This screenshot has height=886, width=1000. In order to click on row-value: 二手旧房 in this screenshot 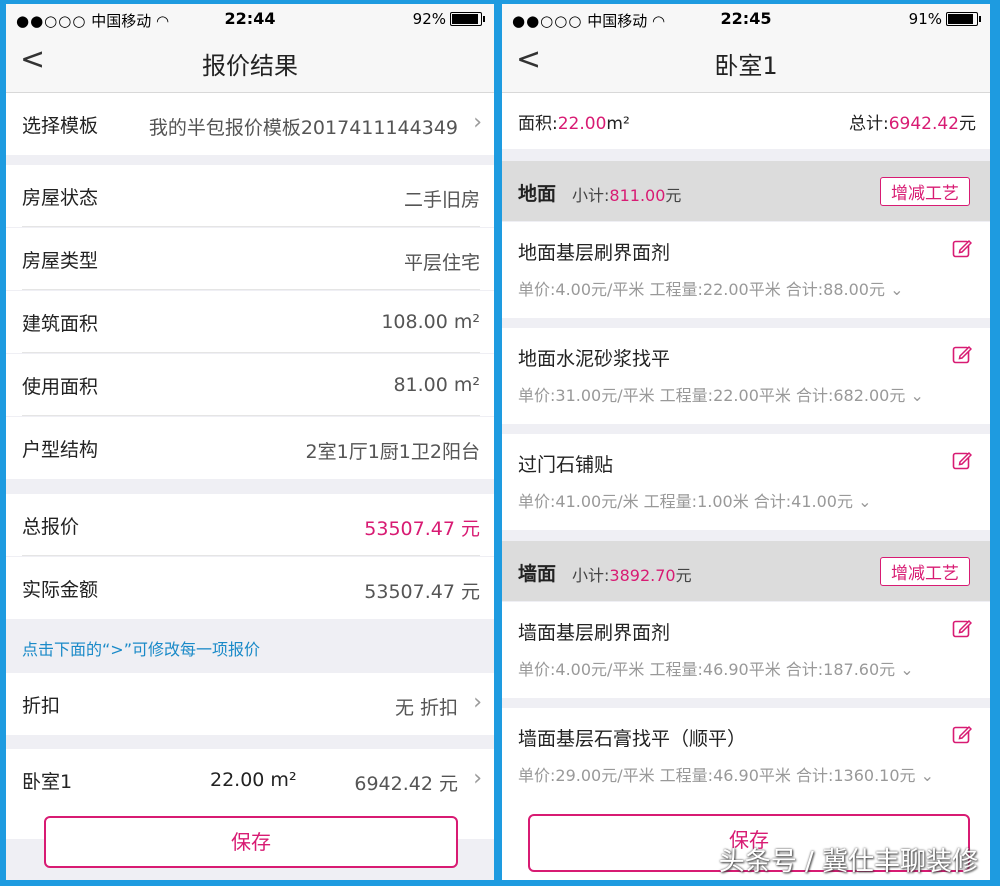, I will do `click(441, 200)`.